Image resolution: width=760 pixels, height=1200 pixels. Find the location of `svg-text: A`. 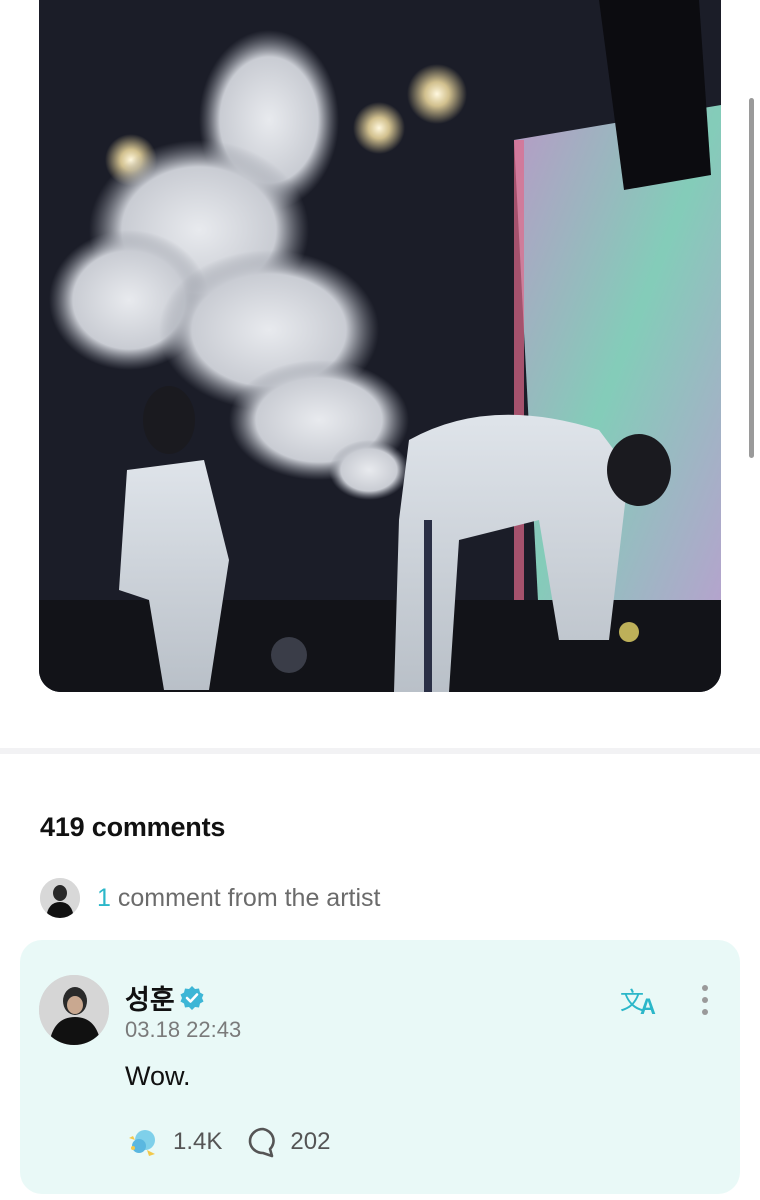

svg-text: A is located at coordinates (648, 1006).